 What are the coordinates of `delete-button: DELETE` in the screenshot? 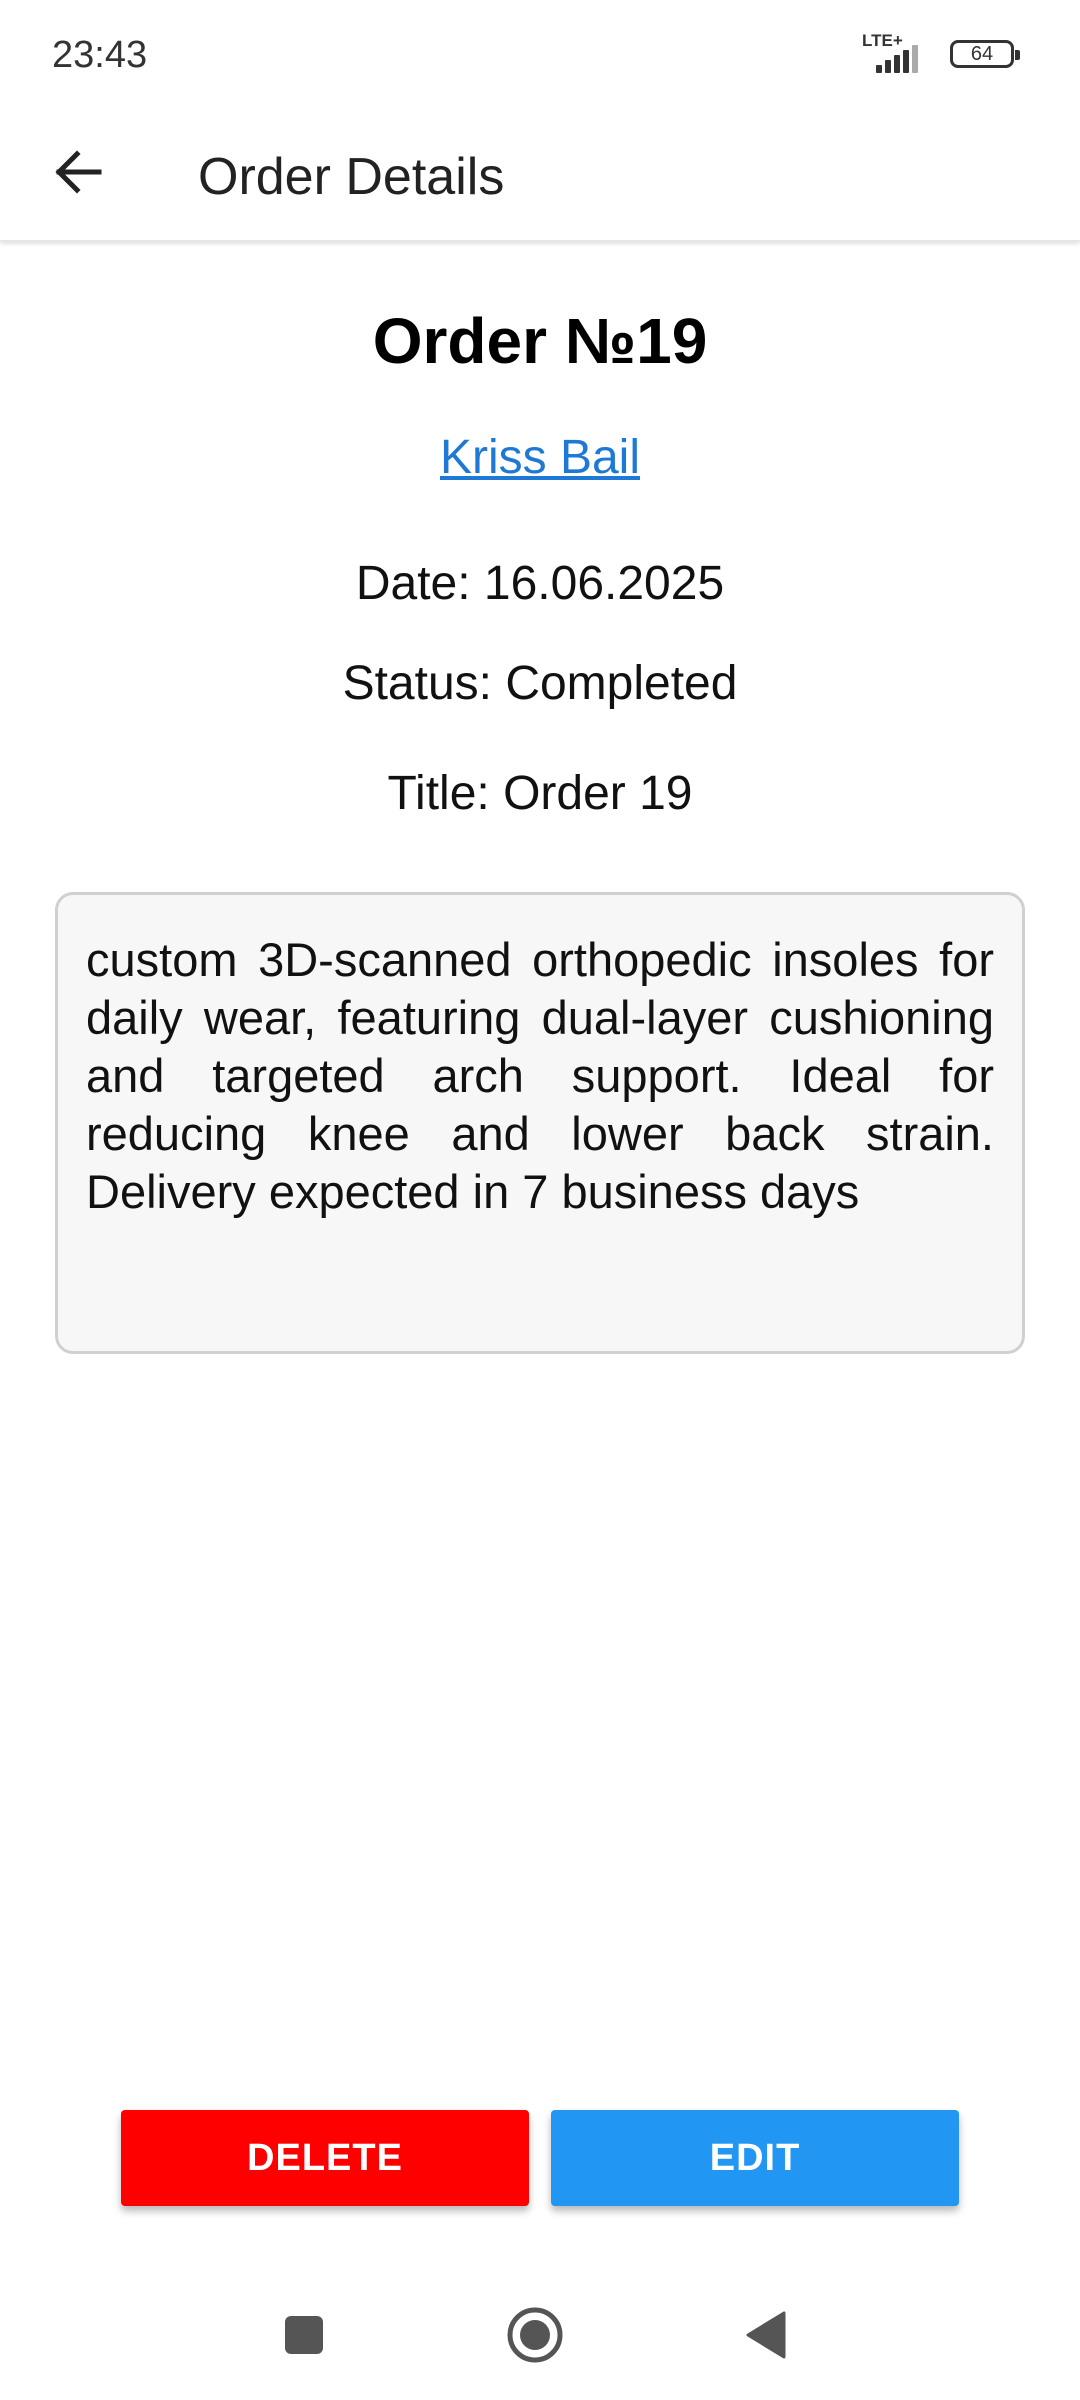 It's located at (325, 2158).